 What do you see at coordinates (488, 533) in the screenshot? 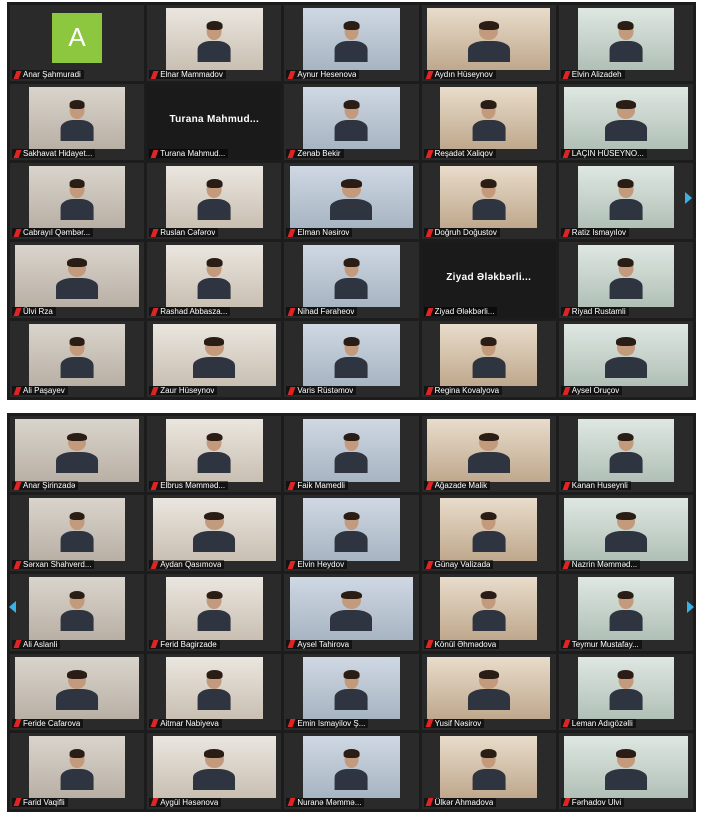
I see `participant-tile: Günay Valizada` at bounding box center [488, 533].